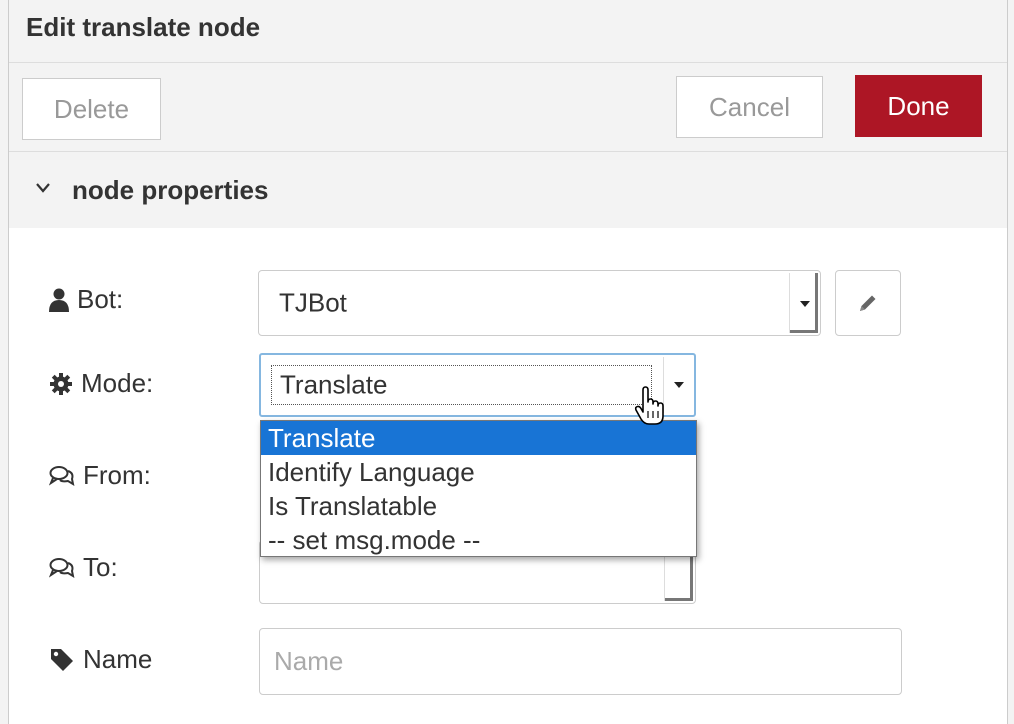 Image resolution: width=1014 pixels, height=724 pixels. What do you see at coordinates (118, 659) in the screenshot?
I see `name-label-text: Name` at bounding box center [118, 659].